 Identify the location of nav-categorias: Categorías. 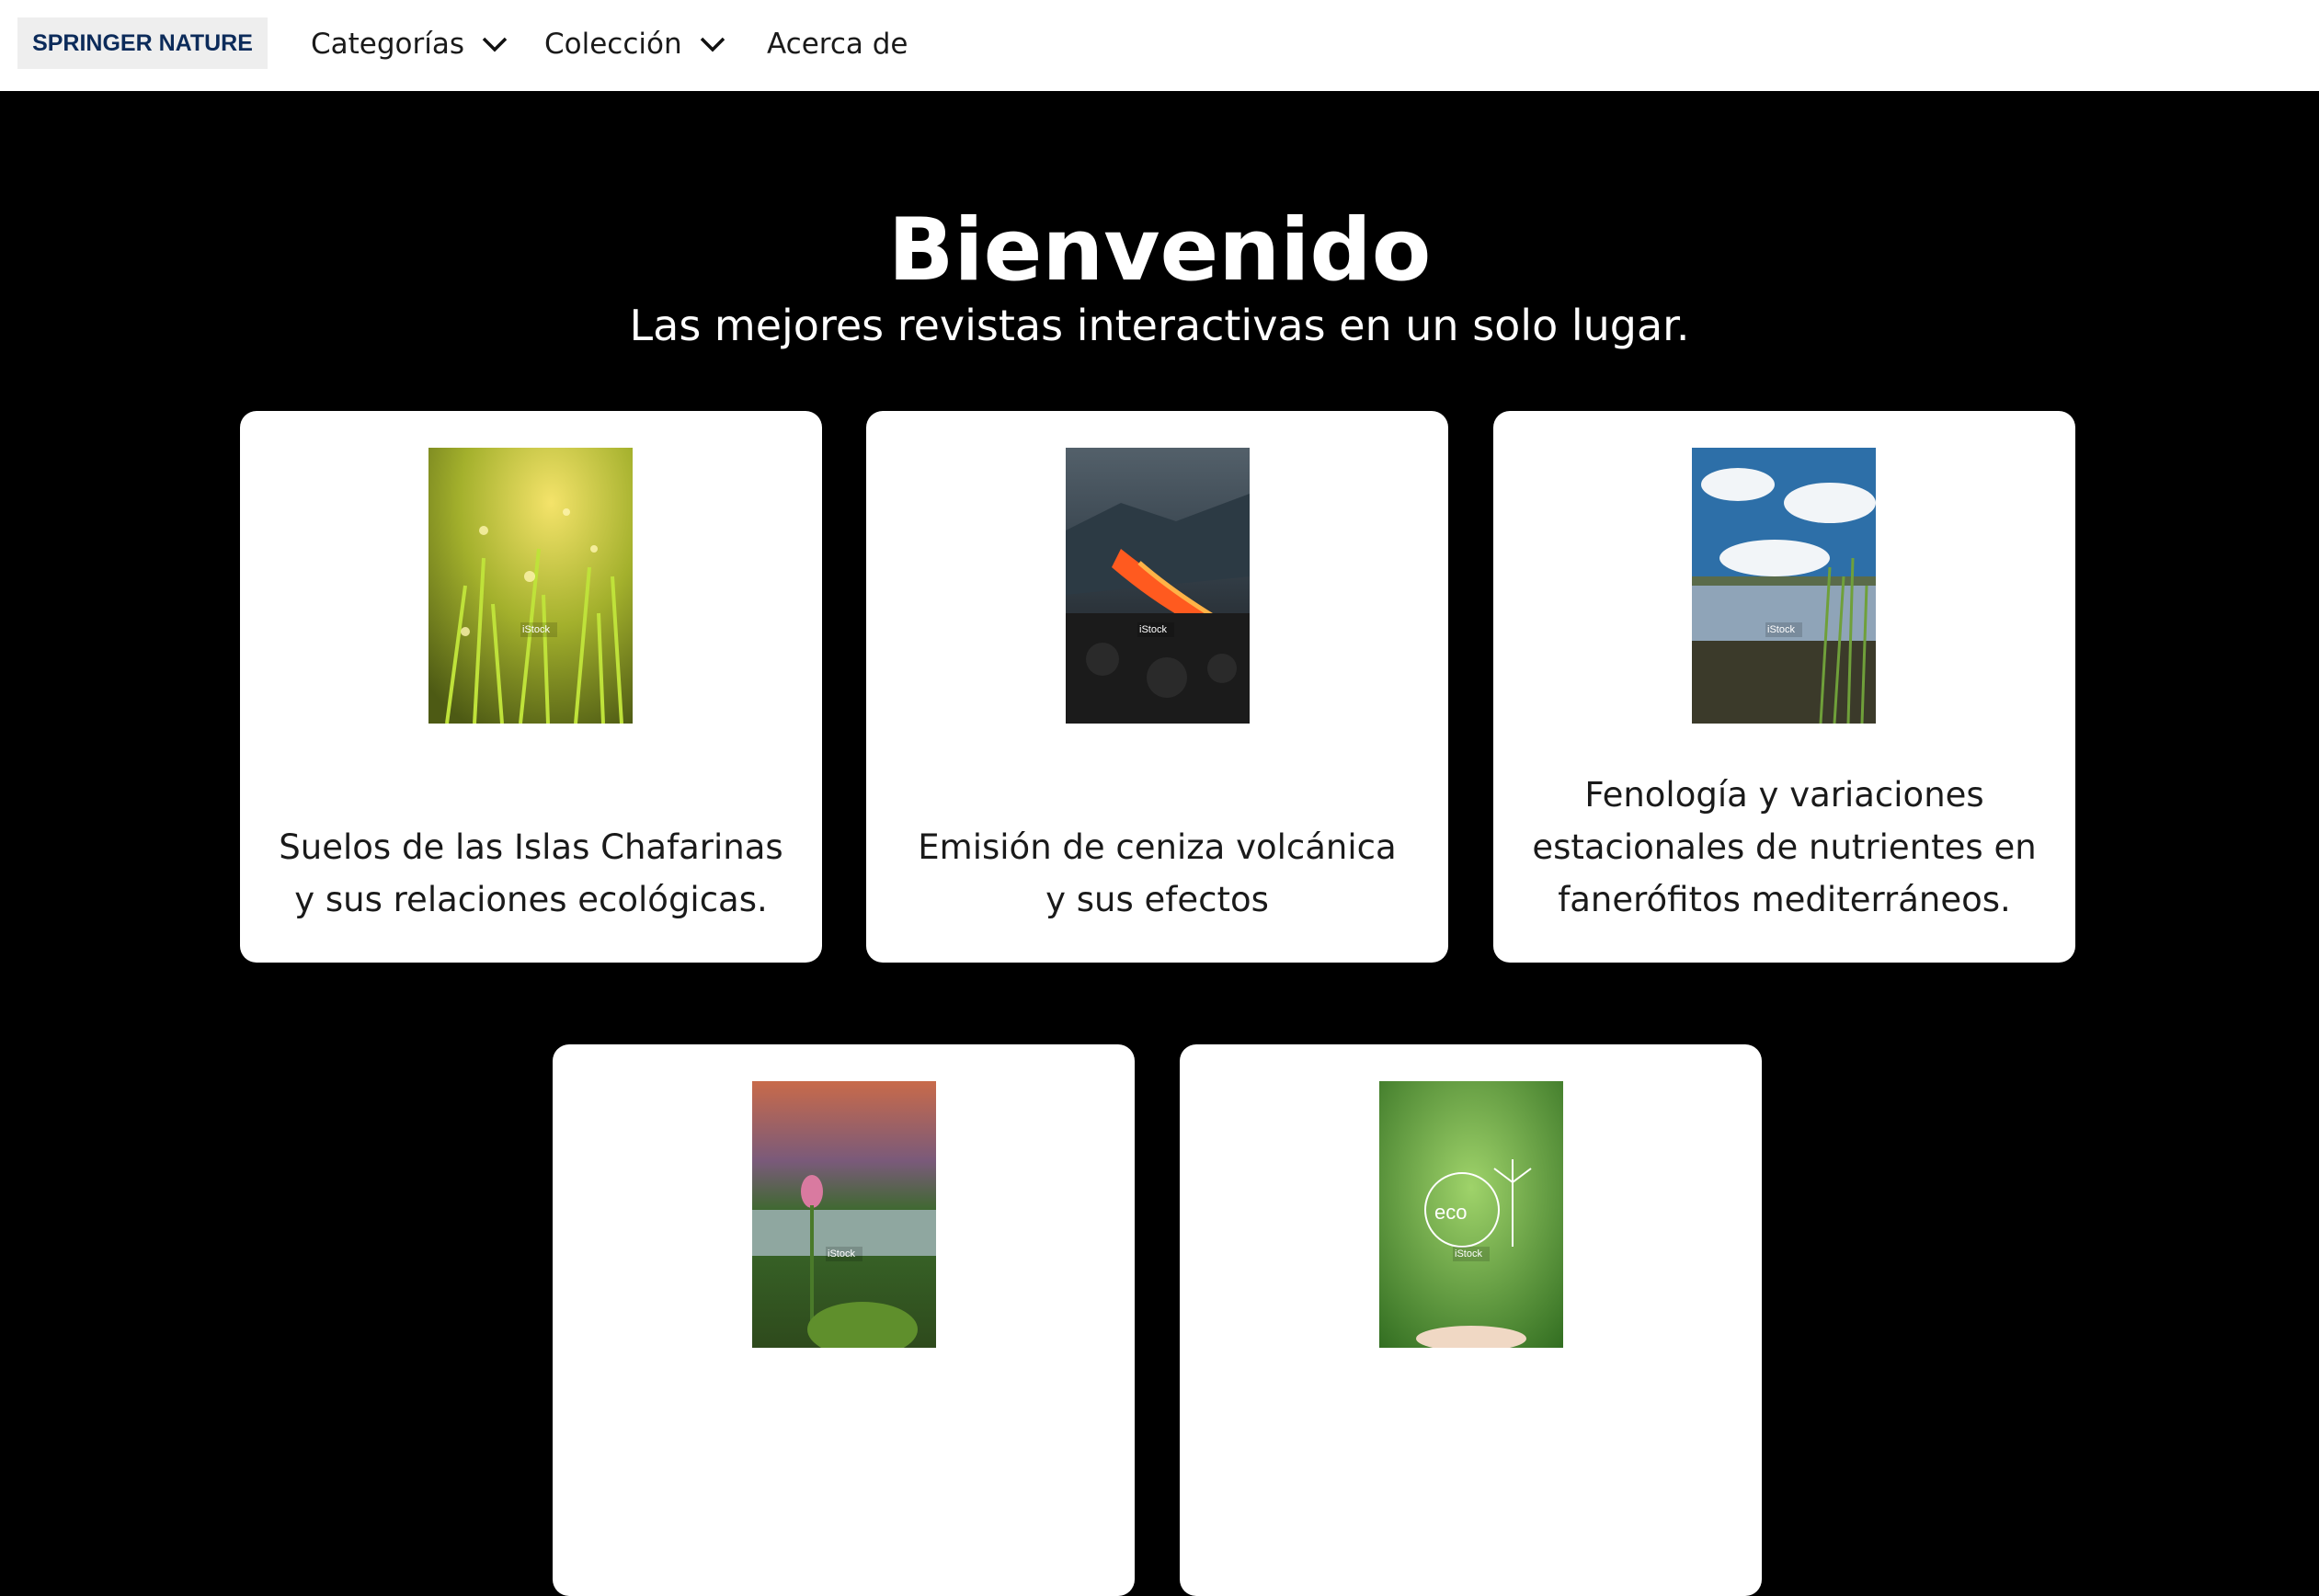
(409, 44).